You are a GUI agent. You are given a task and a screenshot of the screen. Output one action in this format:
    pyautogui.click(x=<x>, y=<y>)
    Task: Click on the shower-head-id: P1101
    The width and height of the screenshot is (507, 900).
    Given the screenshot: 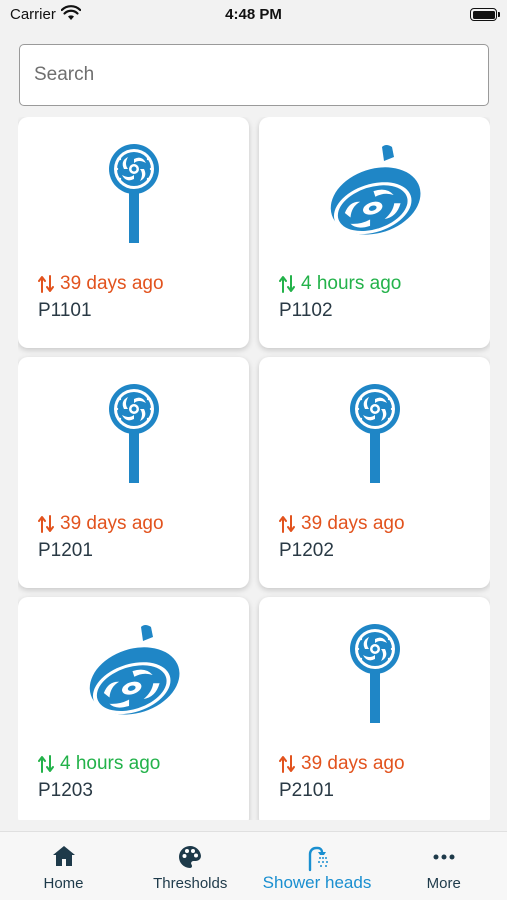 What is the action you would take?
    pyautogui.click(x=65, y=310)
    